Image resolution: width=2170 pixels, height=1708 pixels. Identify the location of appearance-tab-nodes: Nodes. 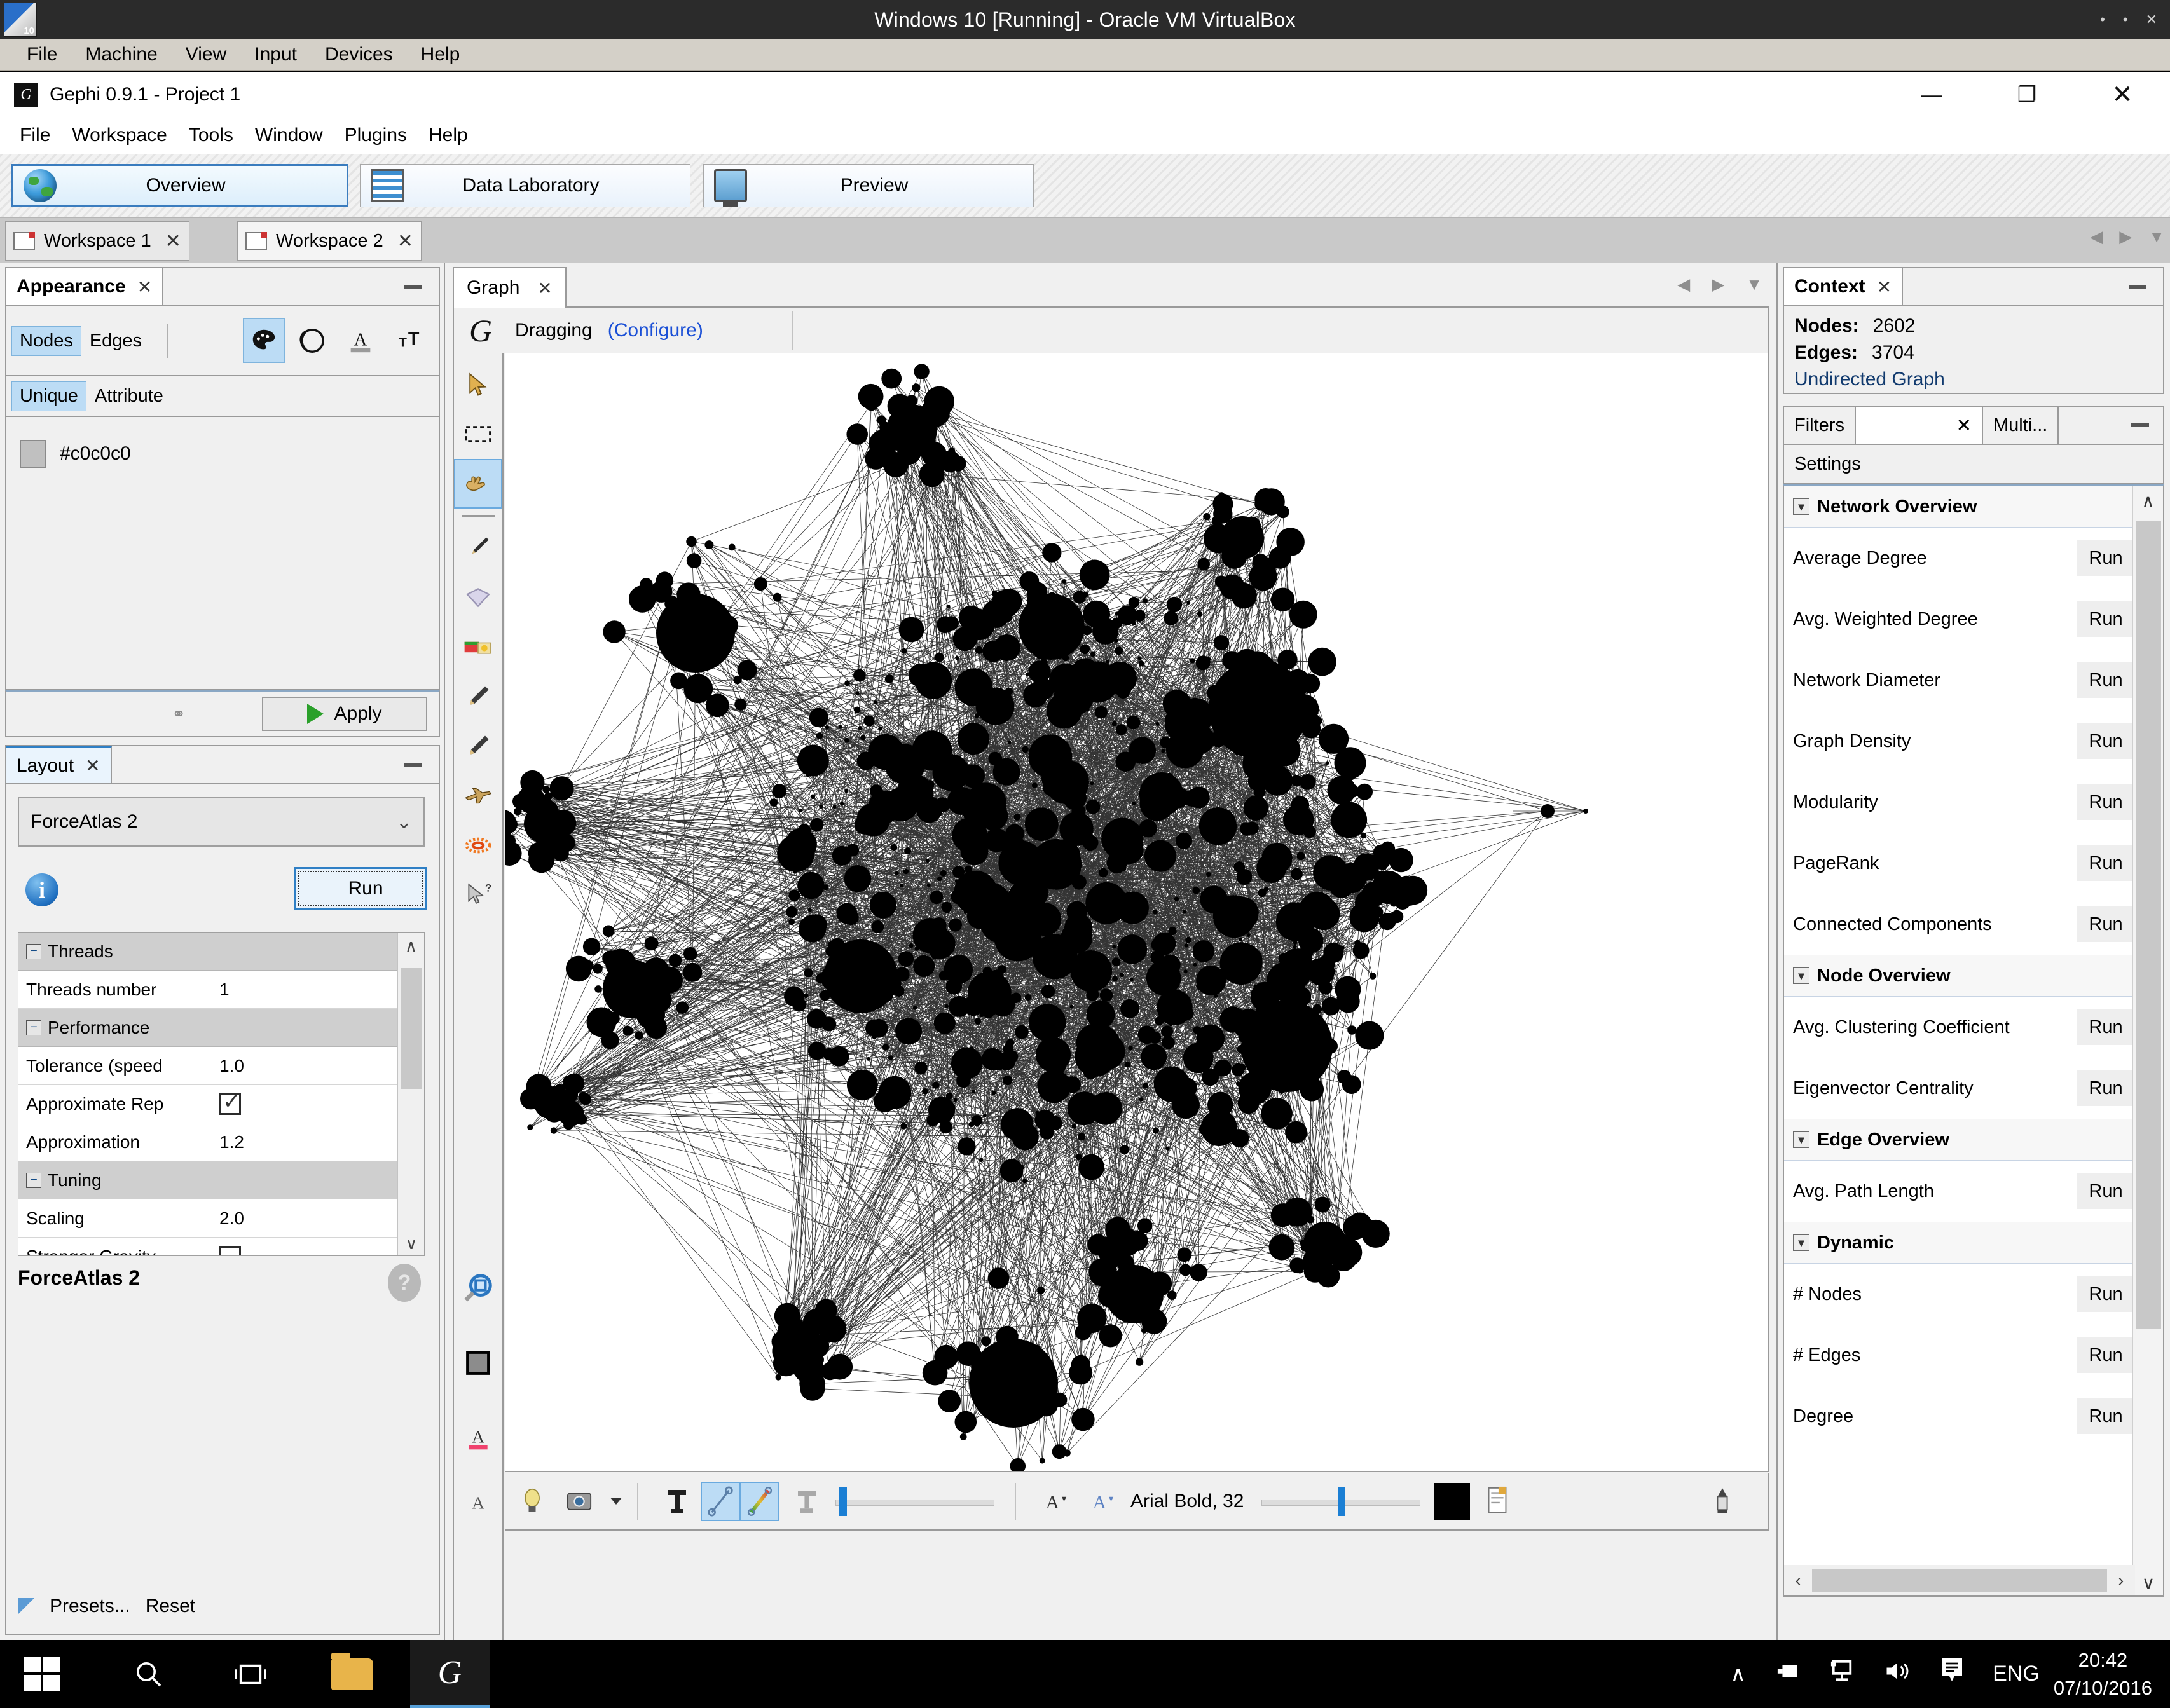
(46, 340).